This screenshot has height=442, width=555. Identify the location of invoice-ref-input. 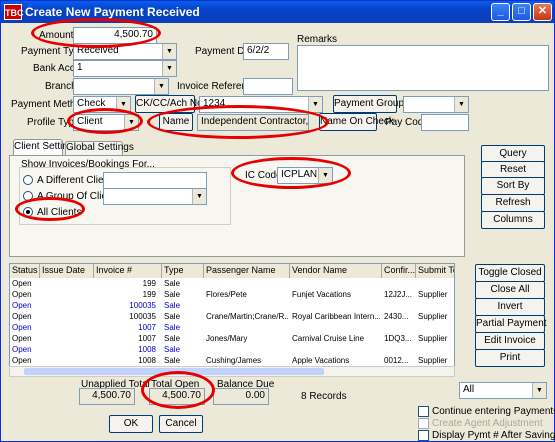
(268, 86).